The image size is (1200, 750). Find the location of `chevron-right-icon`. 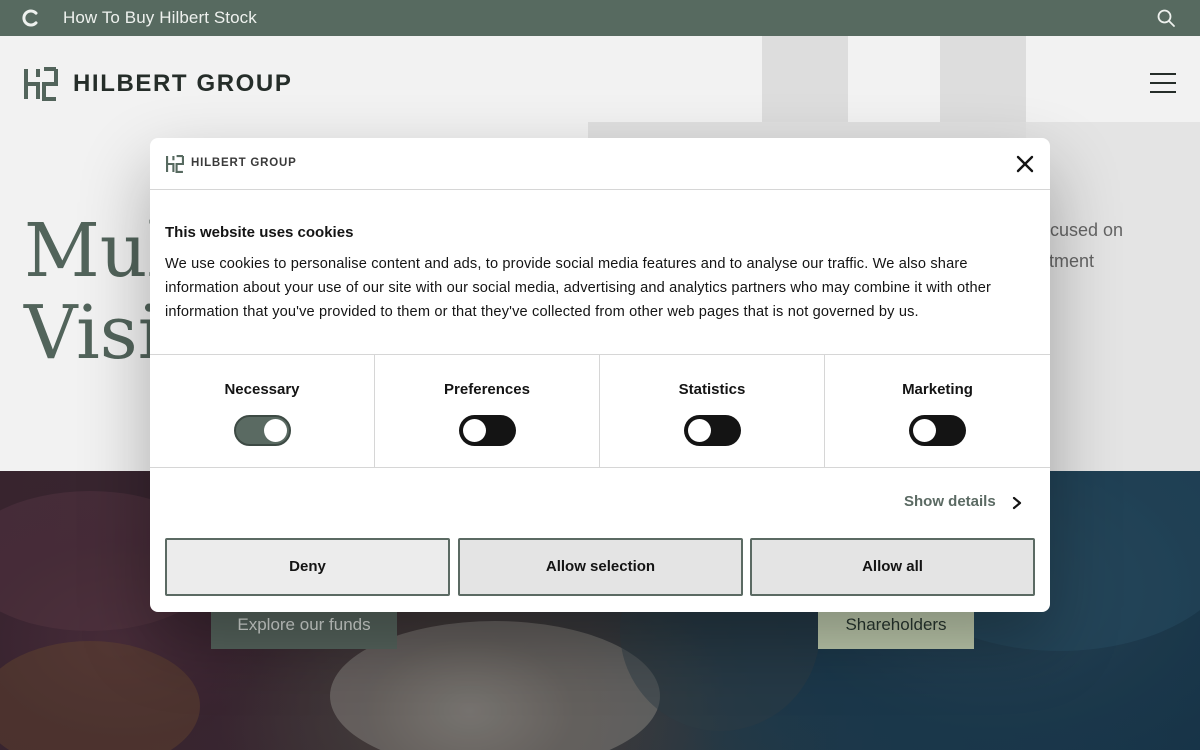

chevron-right-icon is located at coordinates (1017, 503).